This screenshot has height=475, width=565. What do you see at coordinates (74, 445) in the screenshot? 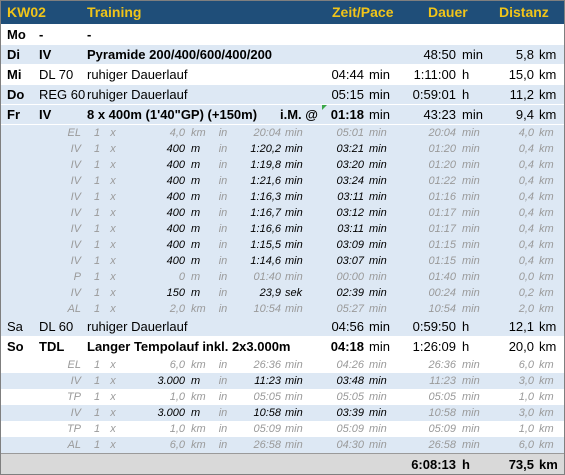
I see `detail-type: AL` at bounding box center [74, 445].